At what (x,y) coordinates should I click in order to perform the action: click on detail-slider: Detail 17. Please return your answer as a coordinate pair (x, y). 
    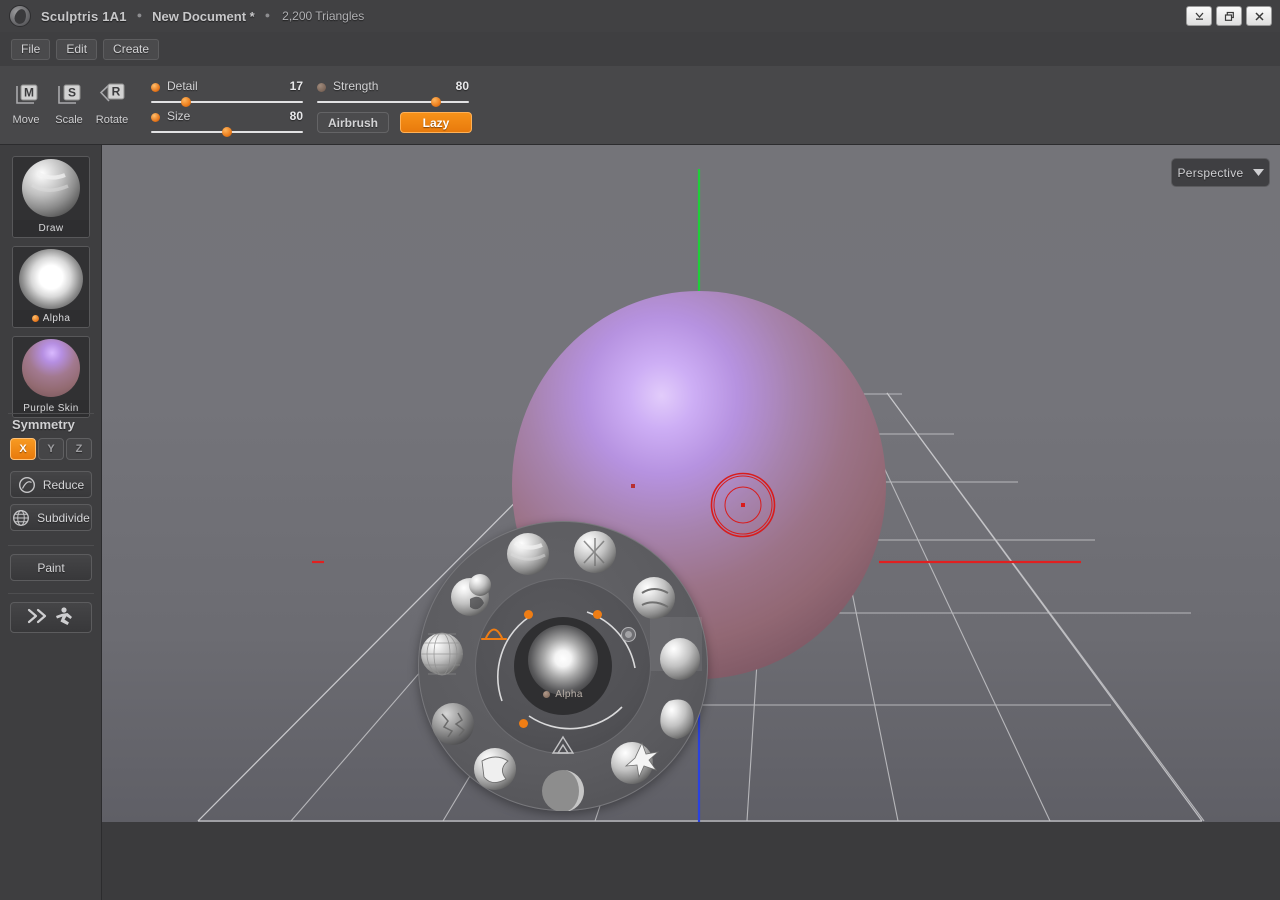
    Looking at the image, I should click on (227, 94).